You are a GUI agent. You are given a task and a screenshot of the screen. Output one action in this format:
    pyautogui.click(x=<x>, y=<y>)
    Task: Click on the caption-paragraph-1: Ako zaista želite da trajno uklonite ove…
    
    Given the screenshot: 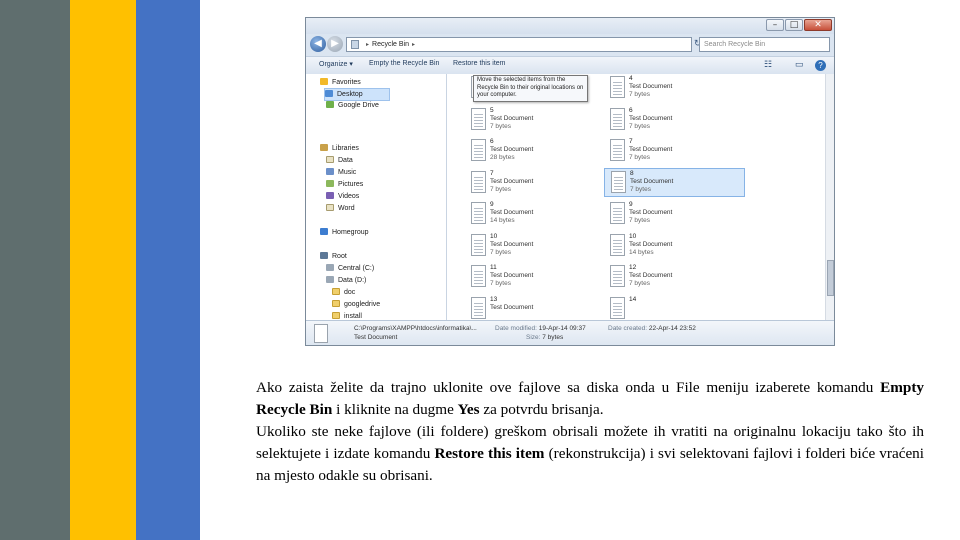 What is the action you would take?
    pyautogui.click(x=590, y=398)
    